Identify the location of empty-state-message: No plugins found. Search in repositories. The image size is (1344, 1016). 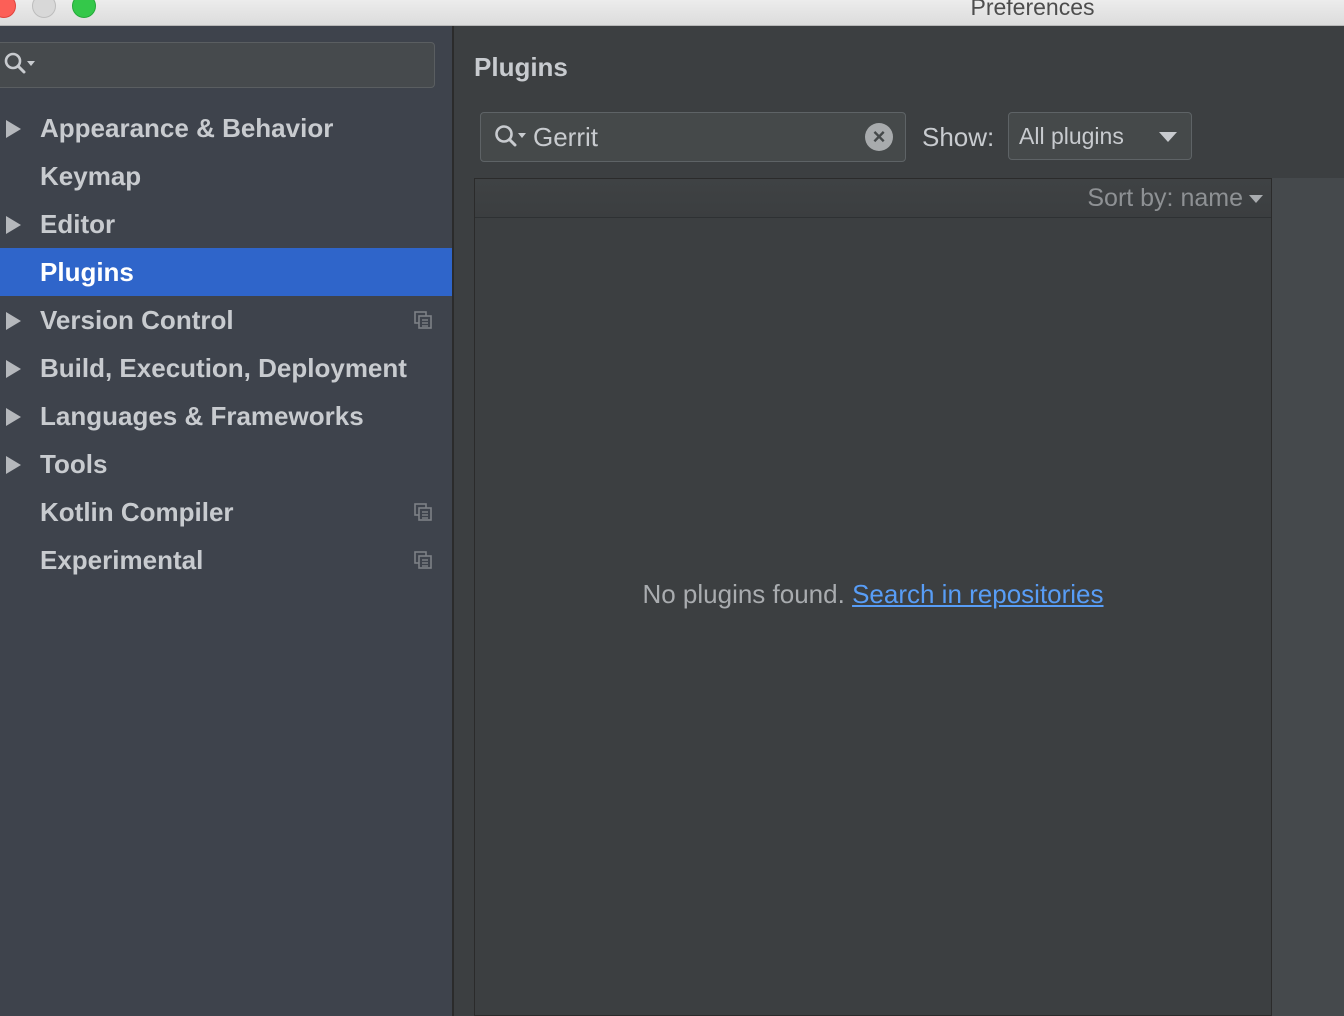
(873, 594).